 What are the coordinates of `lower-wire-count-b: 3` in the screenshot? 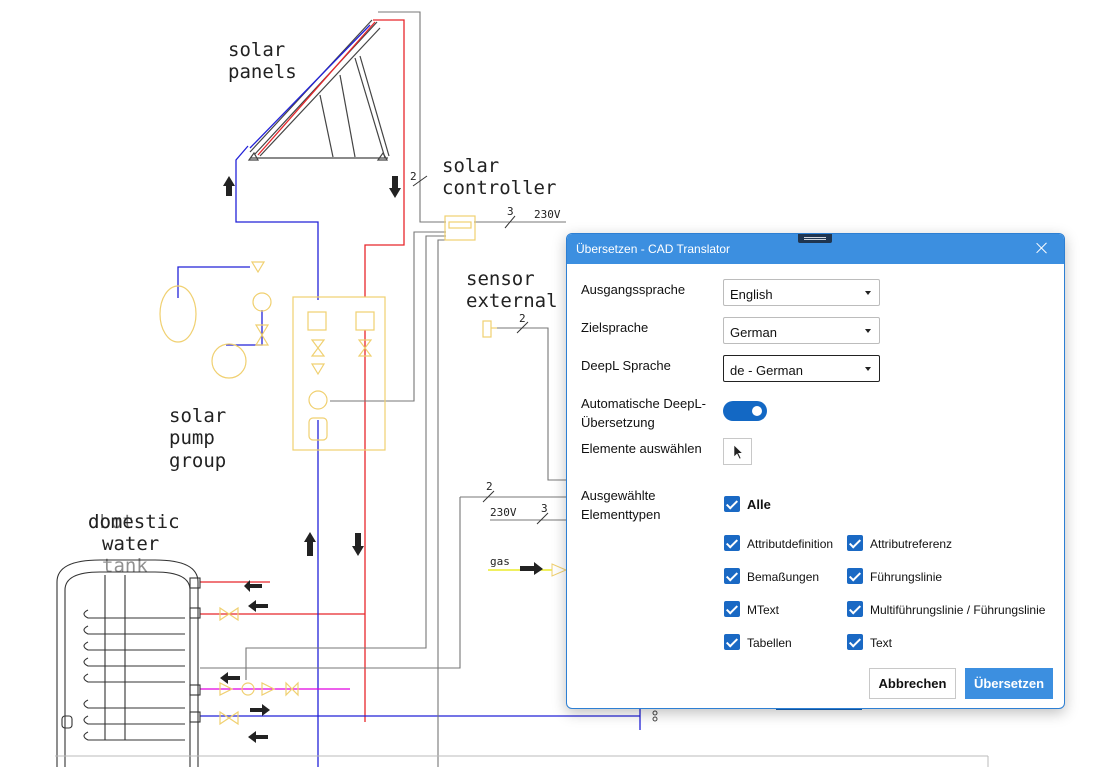 It's located at (544, 508).